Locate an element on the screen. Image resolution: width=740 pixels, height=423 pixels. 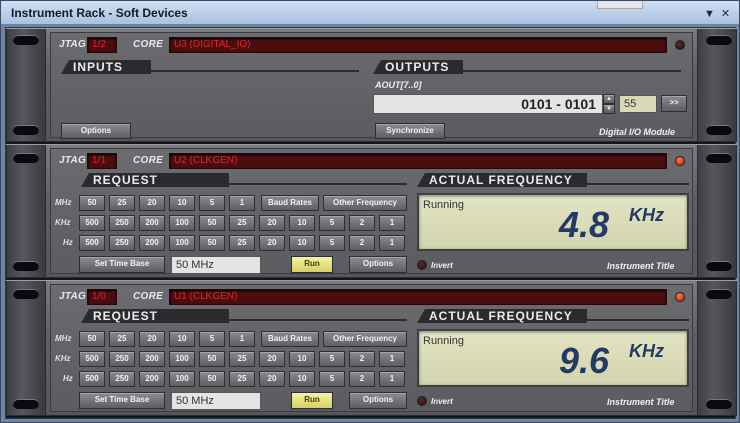
request-frequency-header: REQUEST FREQUENCY is located at coordinates (155, 180).